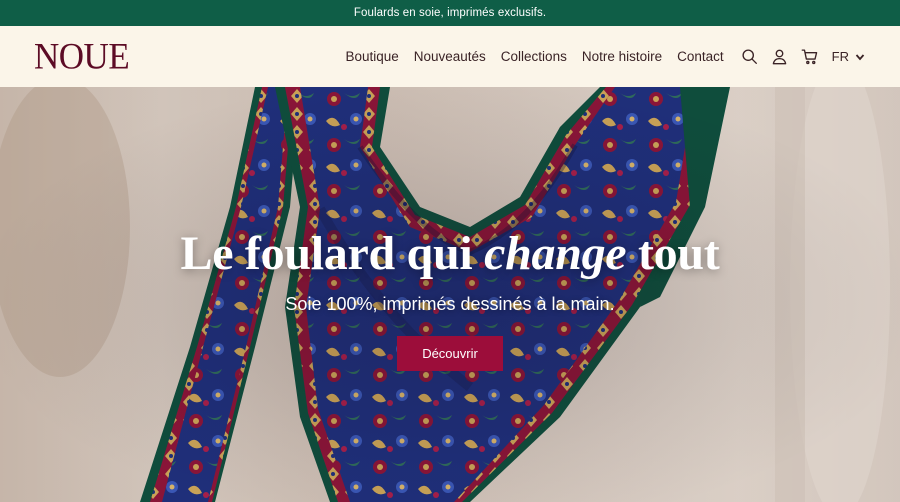 This screenshot has height=502, width=900. Describe the element at coordinates (700, 56) in the screenshot. I see `nav-link-contact: Contact` at that location.